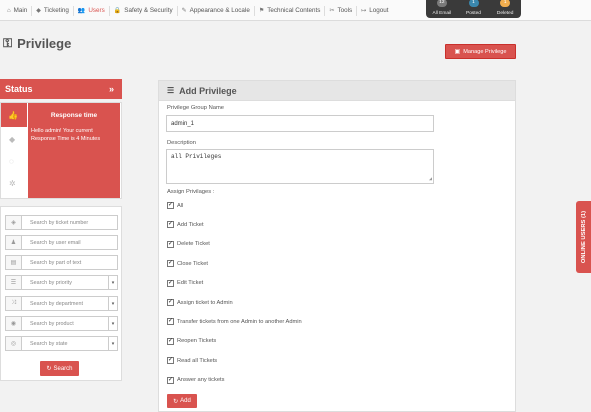 This screenshot has height=412, width=591. I want to click on nav-item-logout: ↦ Logout, so click(374, 11).